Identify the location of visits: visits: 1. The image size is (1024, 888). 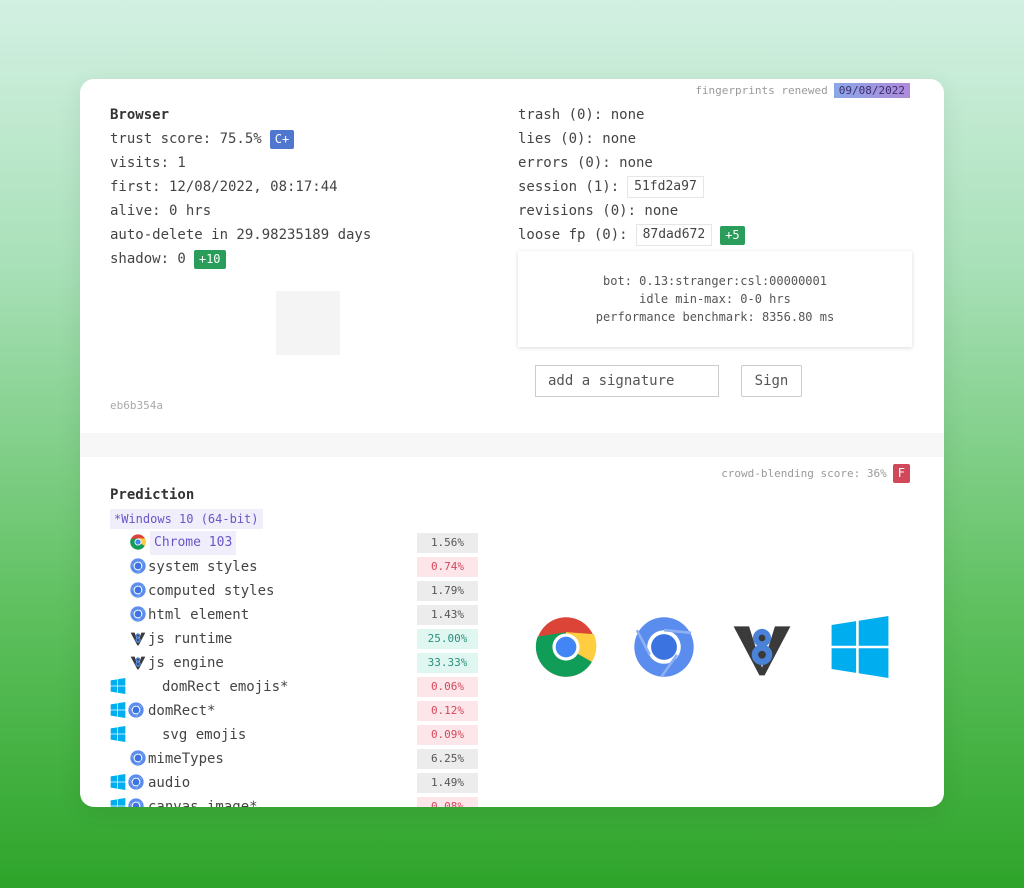
(148, 163).